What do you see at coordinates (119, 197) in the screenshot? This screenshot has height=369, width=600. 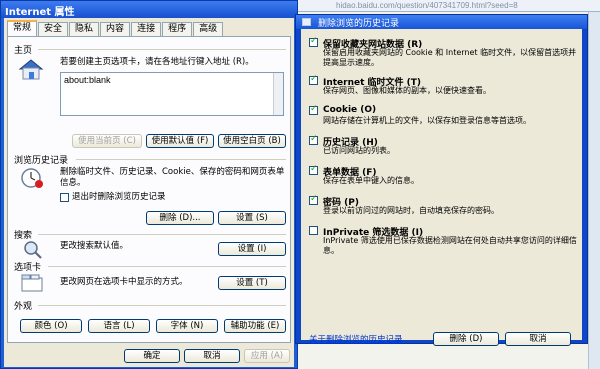 I see `delete-on-exit-label: 退出时删除浏览历史记录` at bounding box center [119, 197].